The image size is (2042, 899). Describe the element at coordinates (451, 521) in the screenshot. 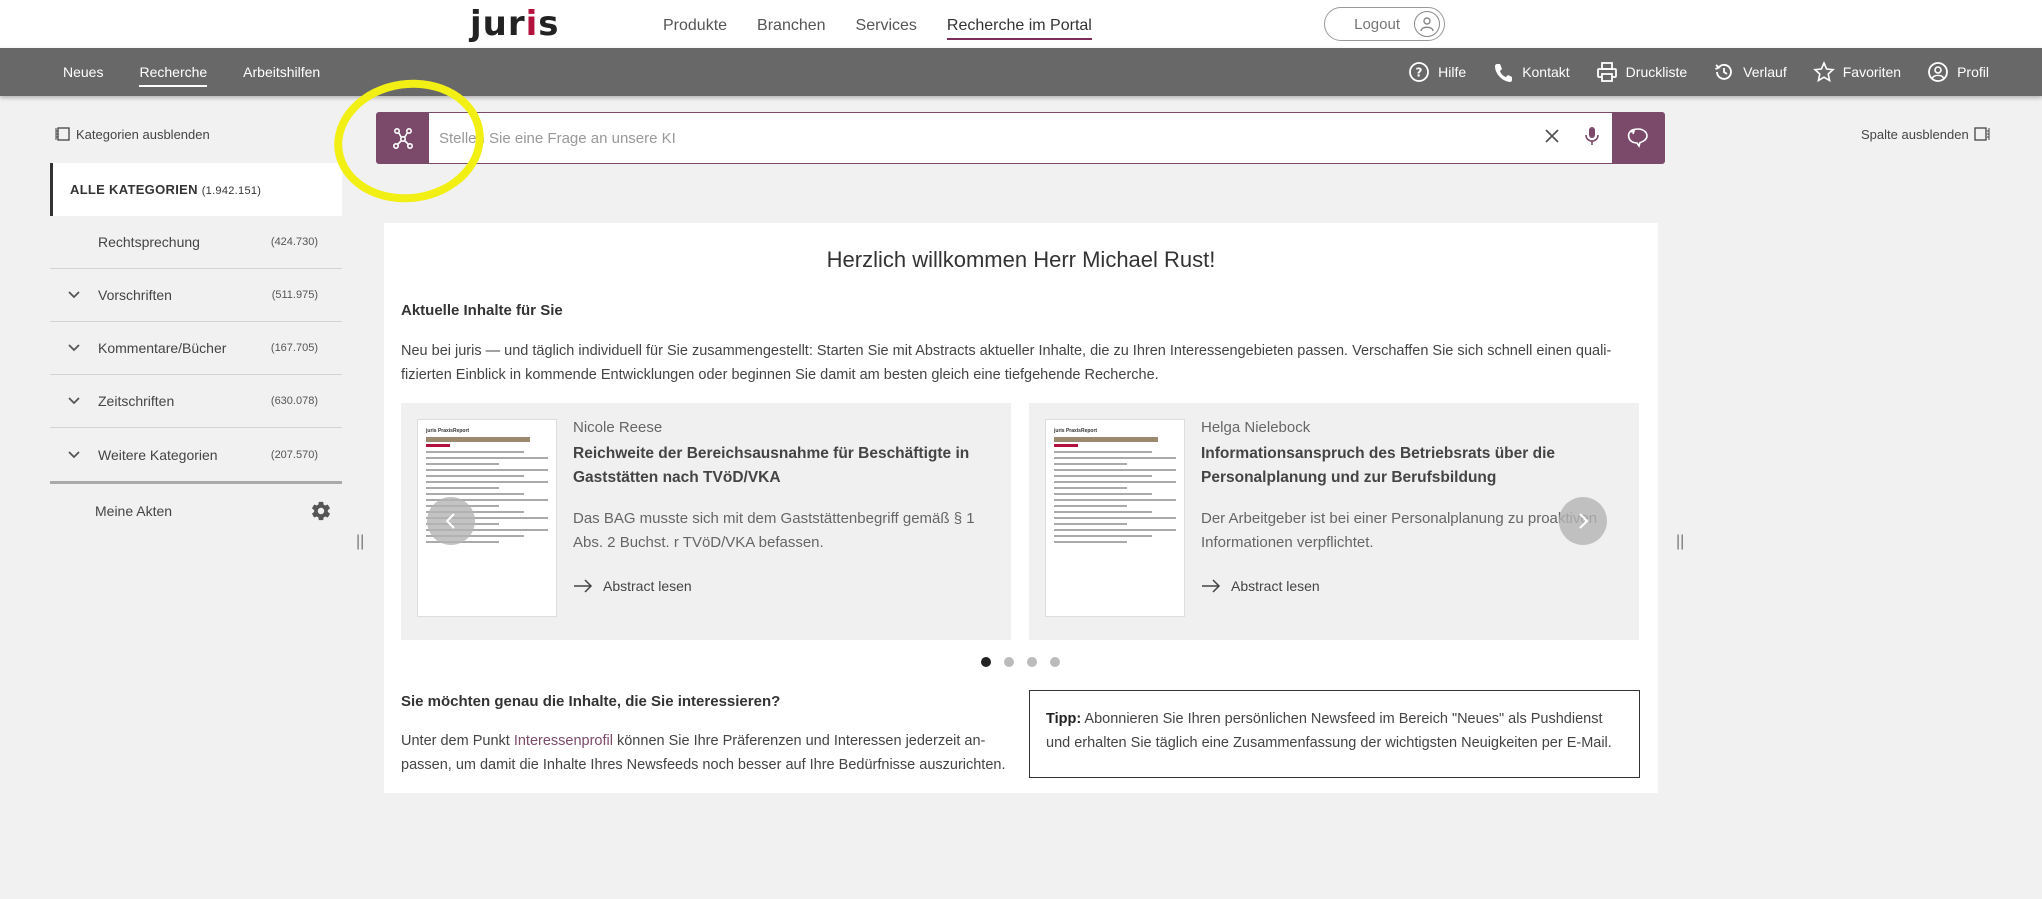

I see `carousel-prev-button` at that location.